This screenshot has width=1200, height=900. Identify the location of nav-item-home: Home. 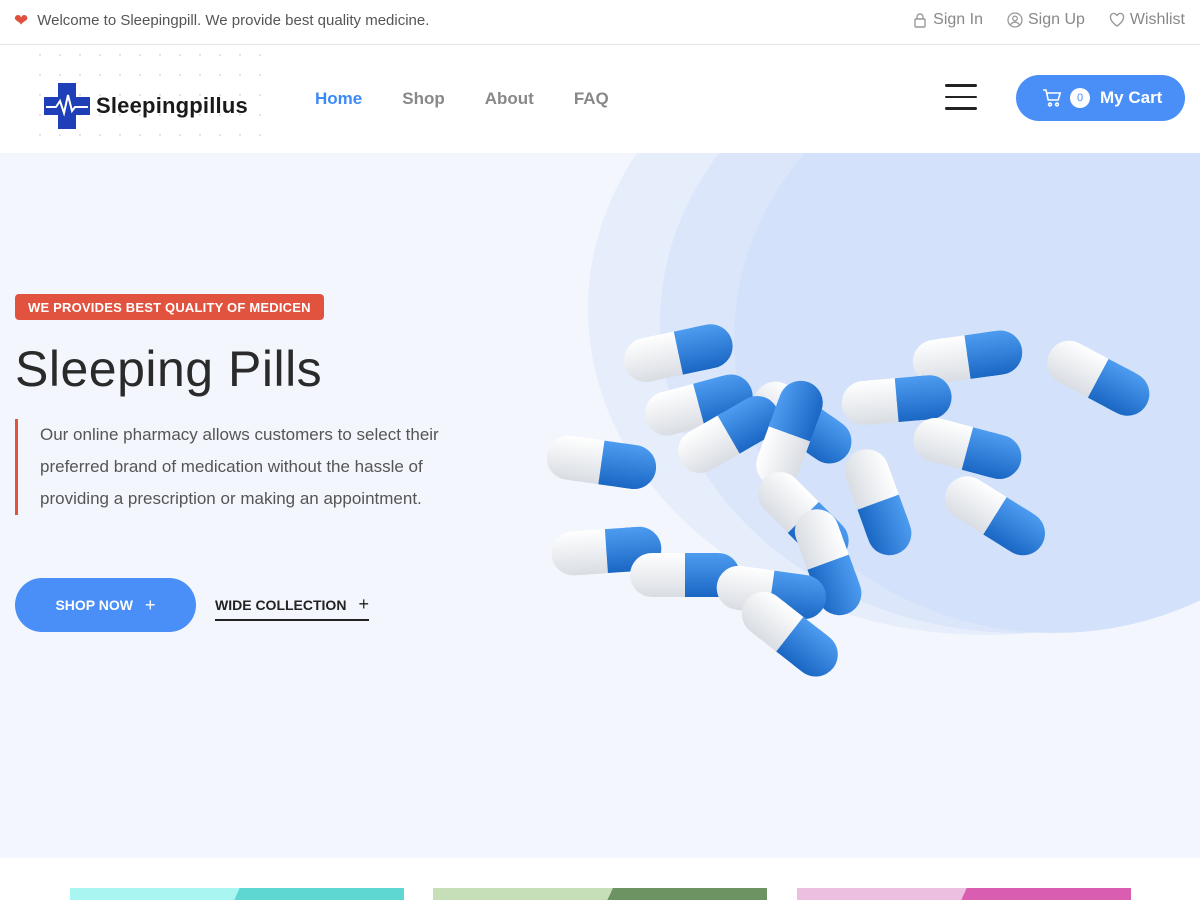
(338, 99).